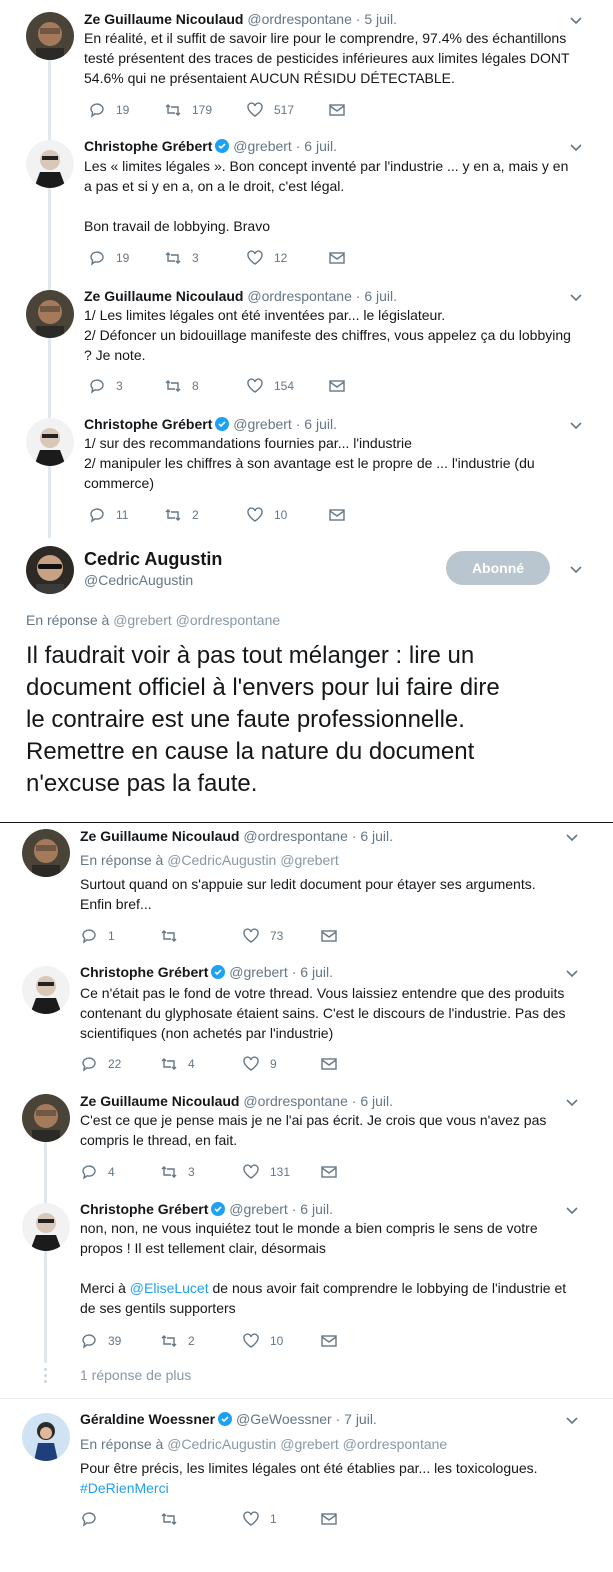 The width and height of the screenshot is (613, 1572). Describe the element at coordinates (270, 386) in the screenshot. I see `like-button: 154` at that location.